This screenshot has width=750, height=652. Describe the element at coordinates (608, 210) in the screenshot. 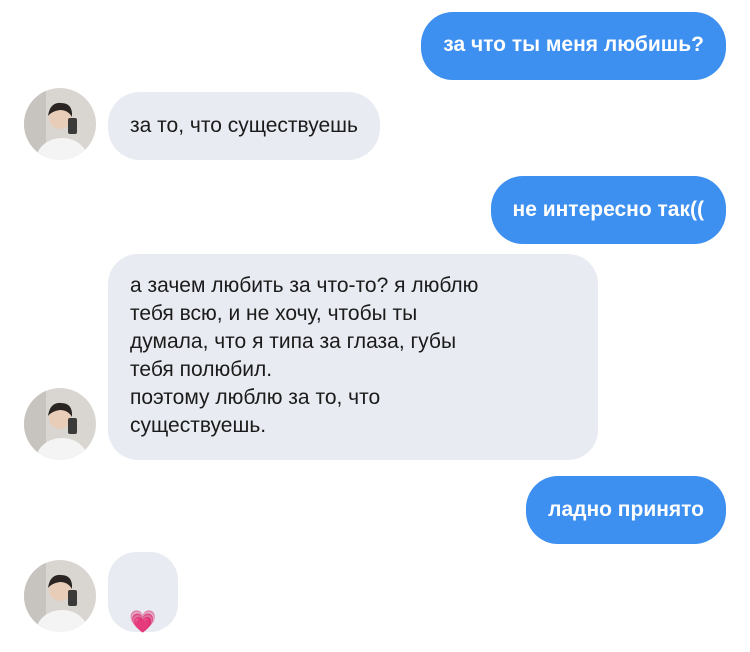

I see `message-outgoing-2: не интересно так((` at that location.